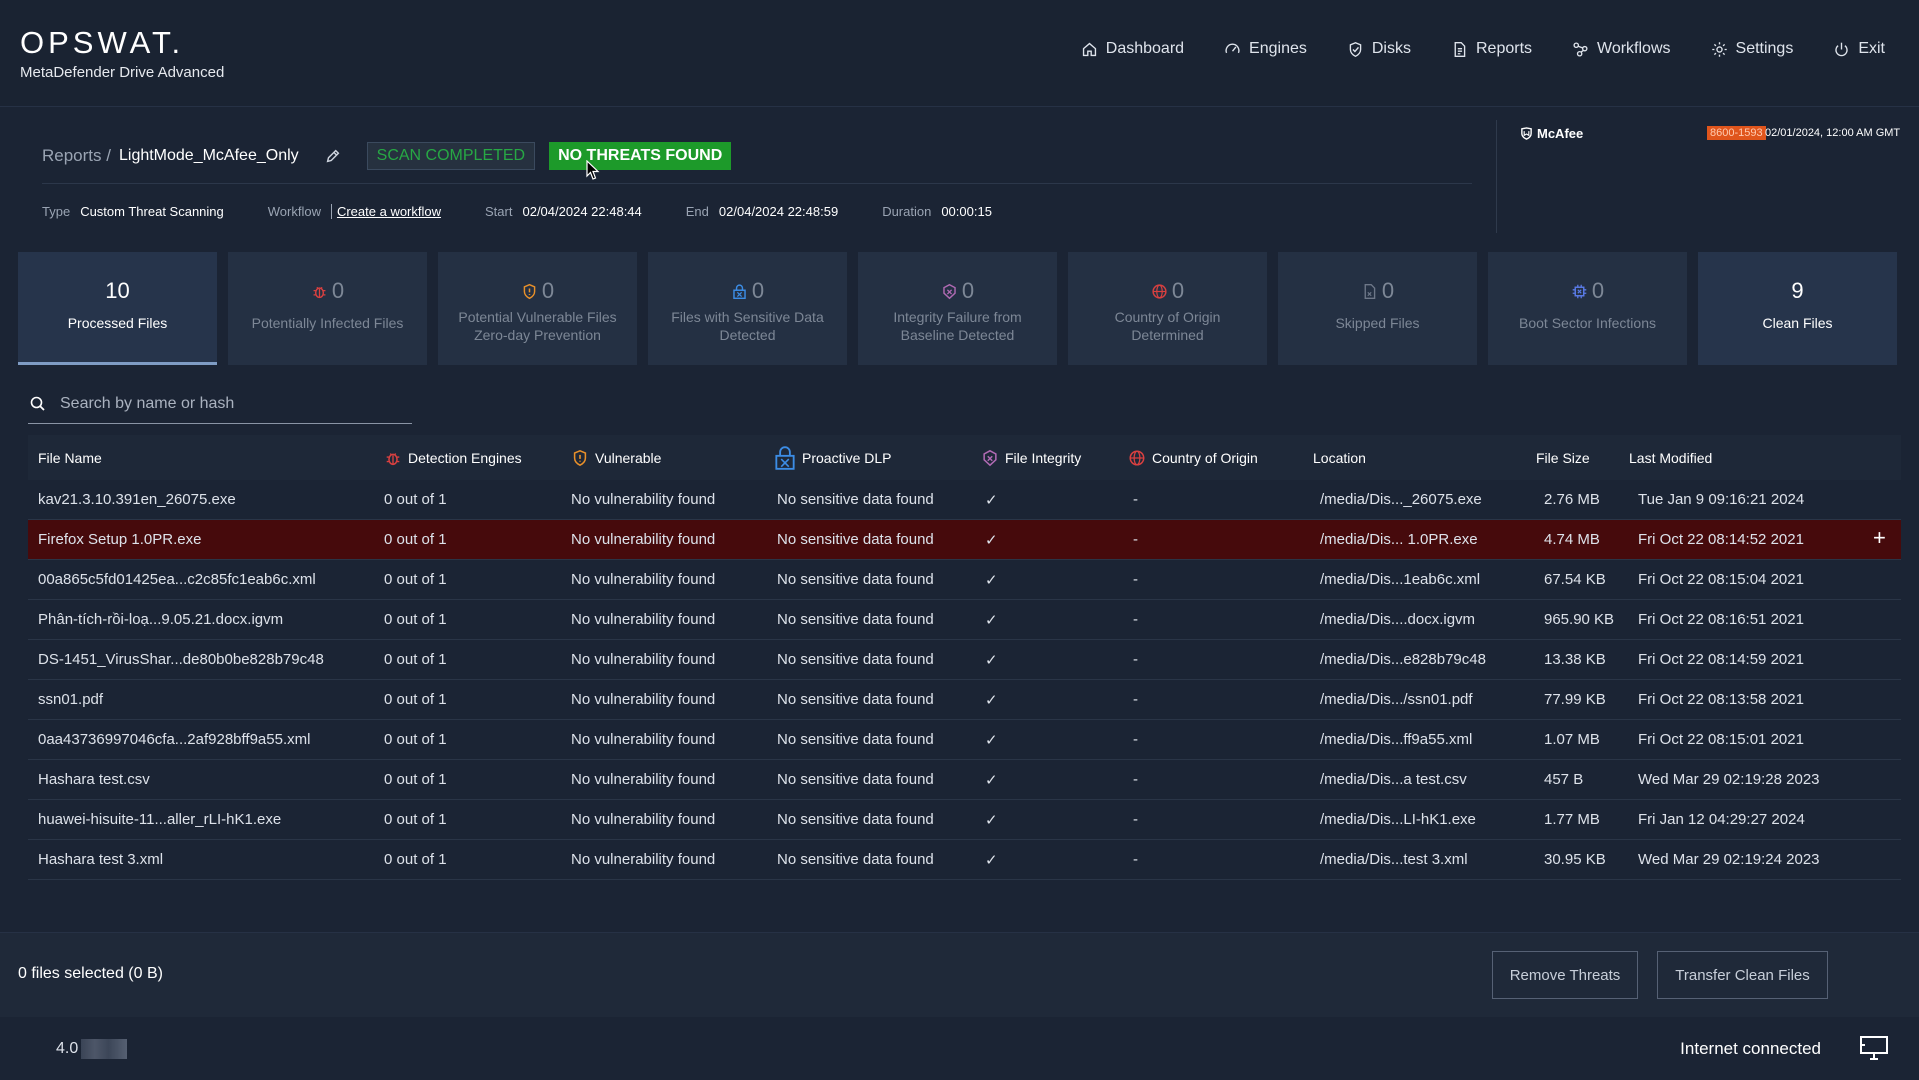 Image resolution: width=1919 pixels, height=1080 pixels. I want to click on col-country-of-origin: Country of Origin, so click(1193, 458).